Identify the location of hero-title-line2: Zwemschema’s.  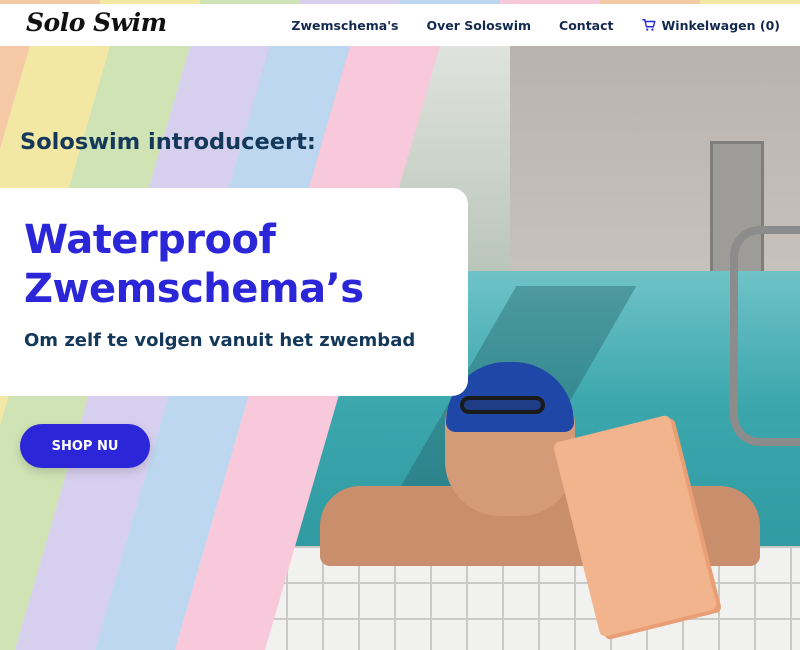
(194, 289).